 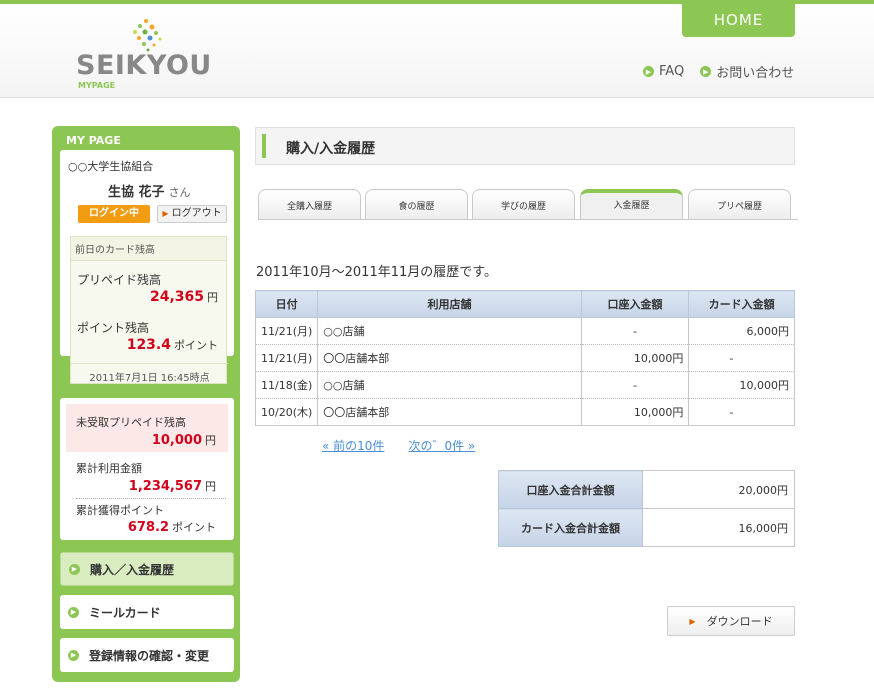 What do you see at coordinates (286, 385) in the screenshot?
I see `cell-date: 11/18(金)` at bounding box center [286, 385].